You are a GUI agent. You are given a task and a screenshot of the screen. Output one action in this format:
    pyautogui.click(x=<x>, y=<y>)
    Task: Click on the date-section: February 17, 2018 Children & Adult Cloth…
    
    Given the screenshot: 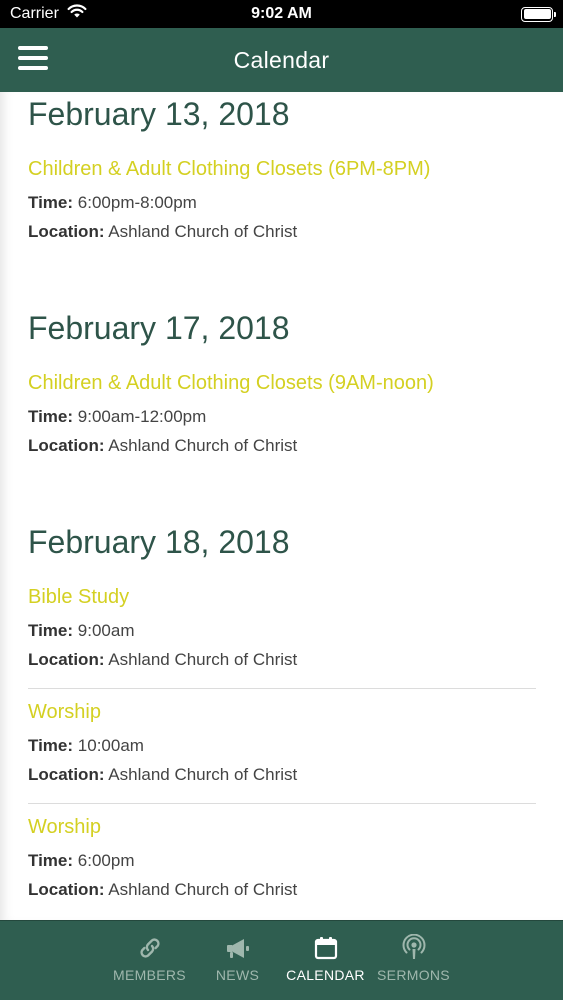 What is the action you would take?
    pyautogui.click(x=282, y=391)
    